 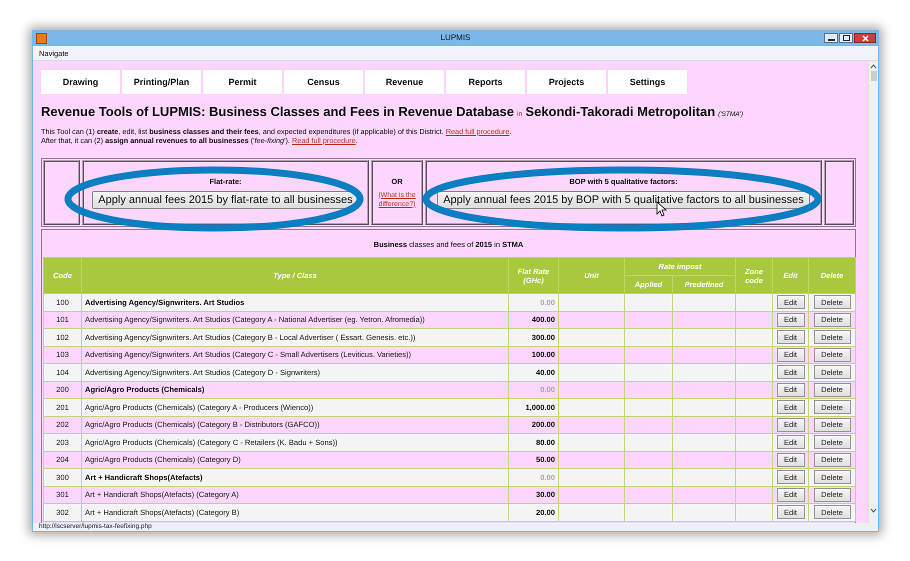 What do you see at coordinates (161, 82) in the screenshot?
I see `nav-tab: Printing/Plan` at bounding box center [161, 82].